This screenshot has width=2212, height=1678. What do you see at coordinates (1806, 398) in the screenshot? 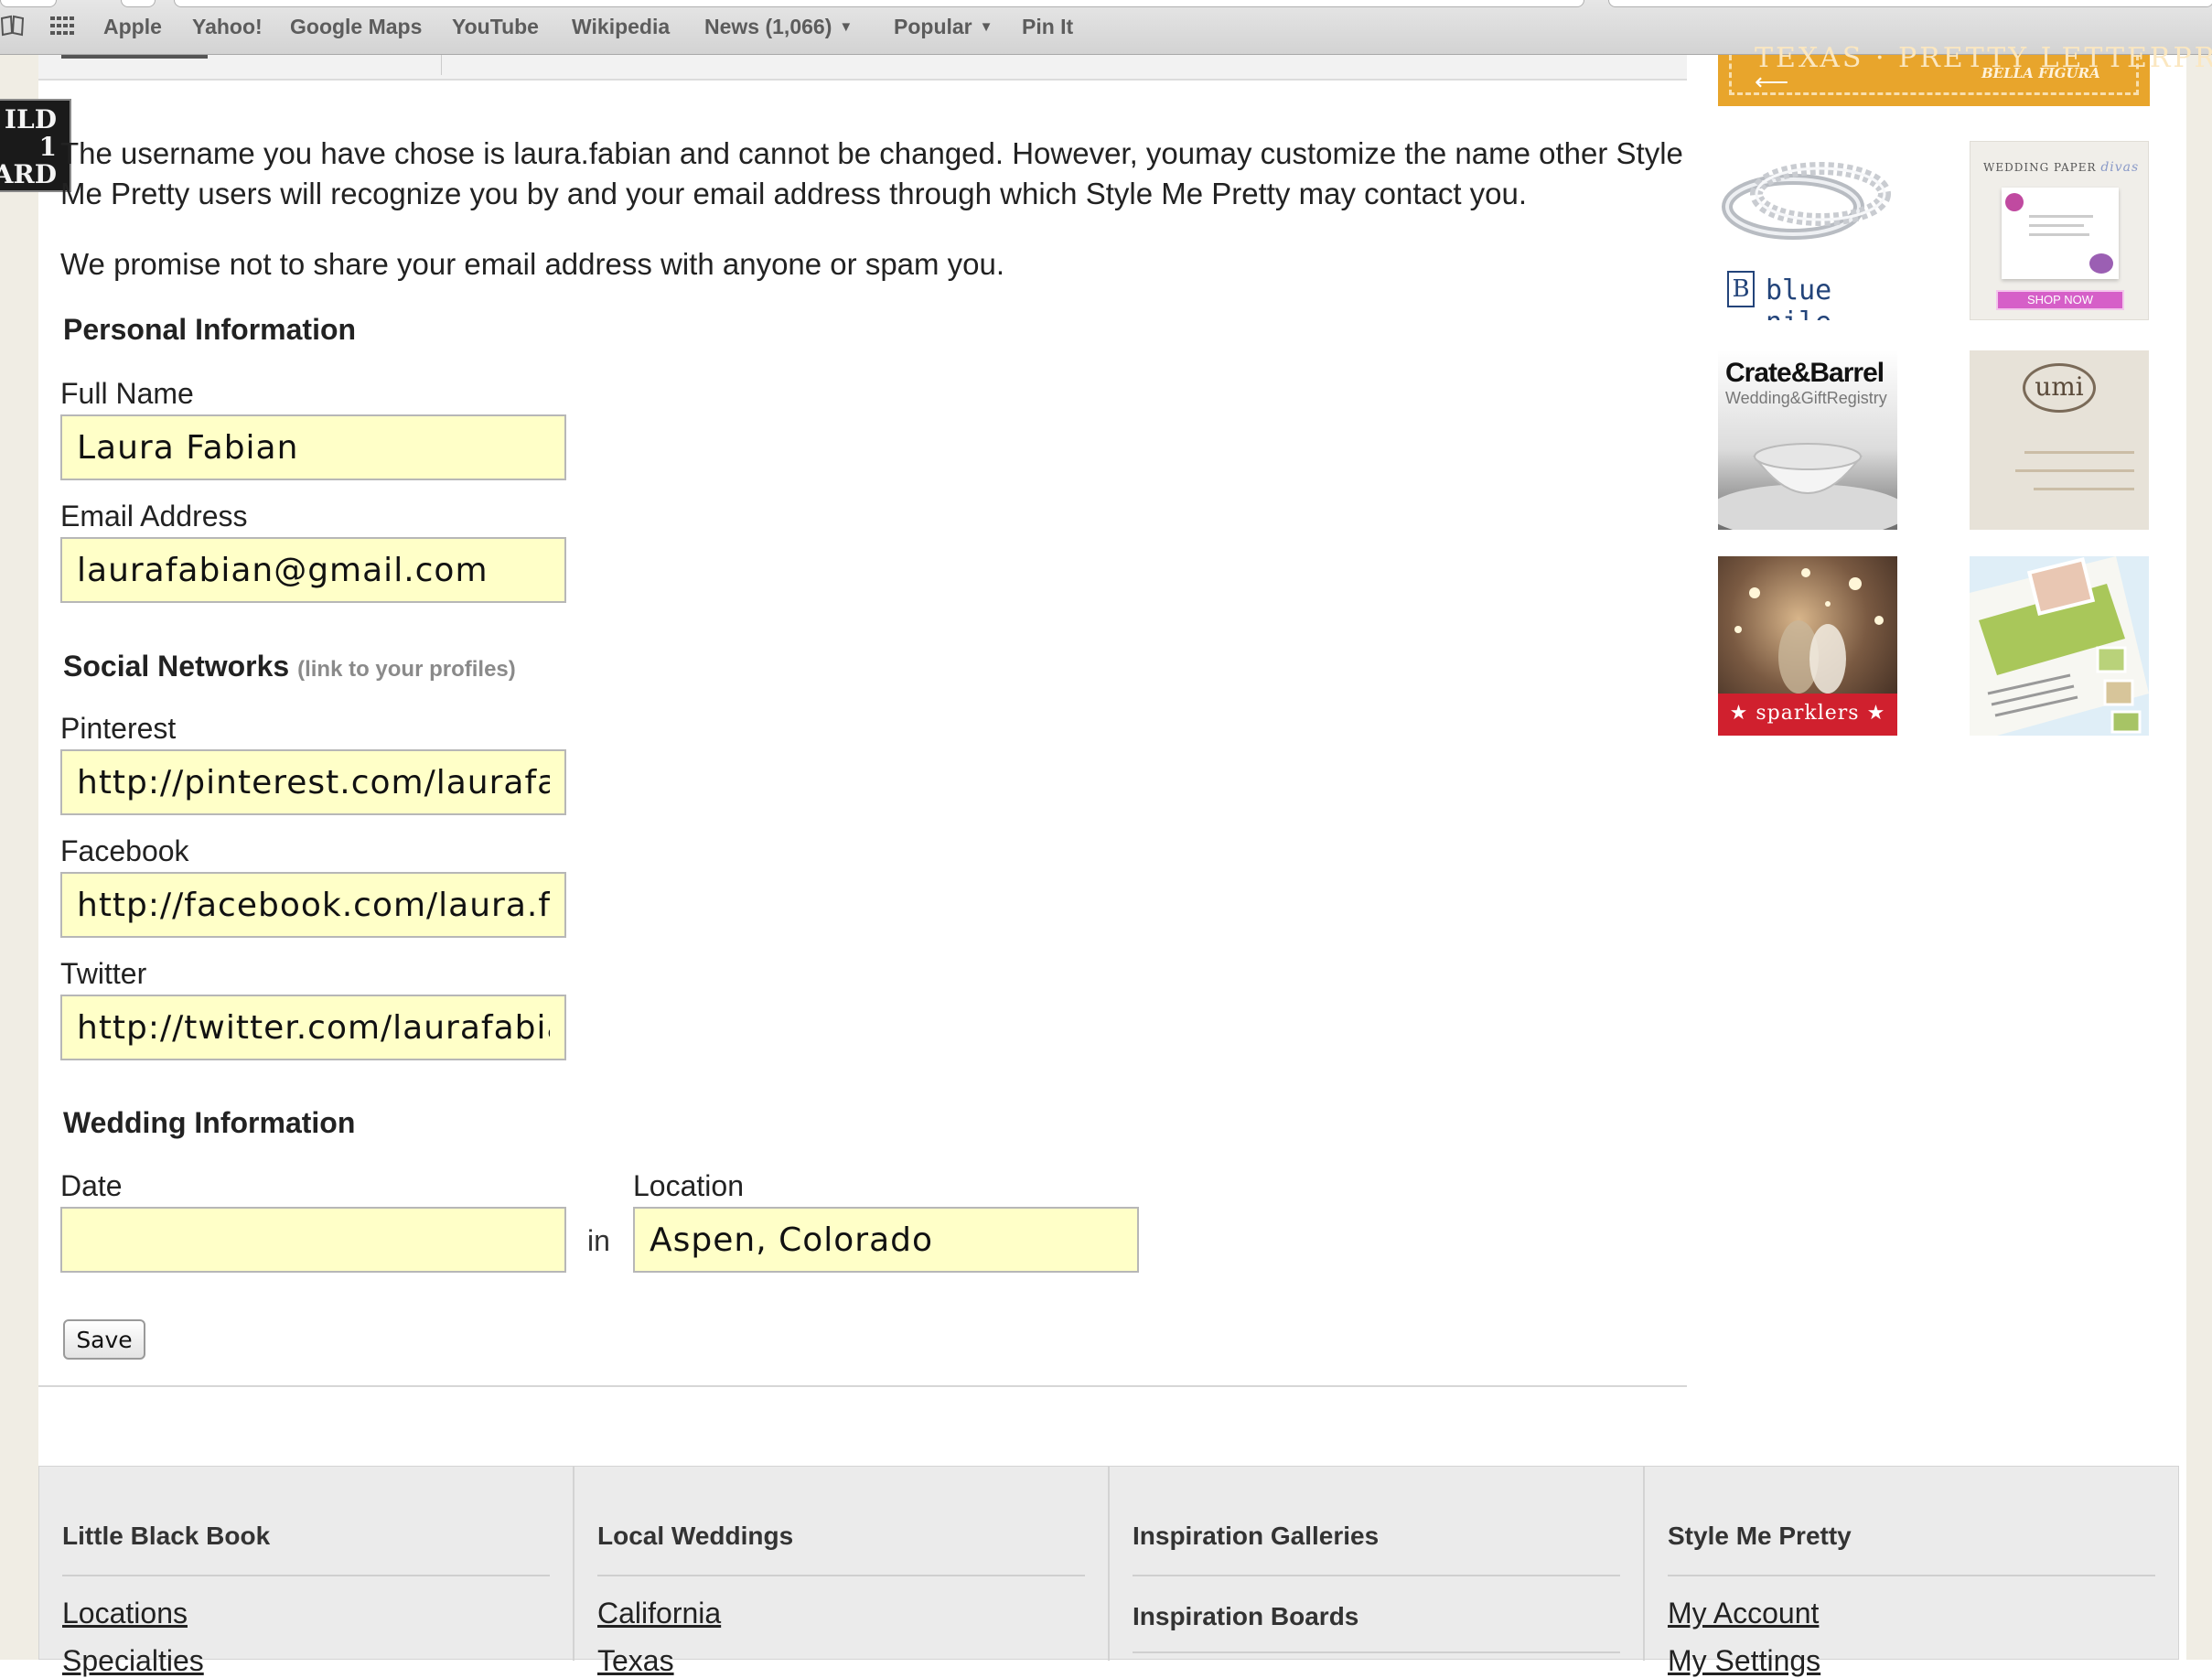
I see `crate-barrel-subtitle: Wedding&GiftRegistry` at bounding box center [1806, 398].